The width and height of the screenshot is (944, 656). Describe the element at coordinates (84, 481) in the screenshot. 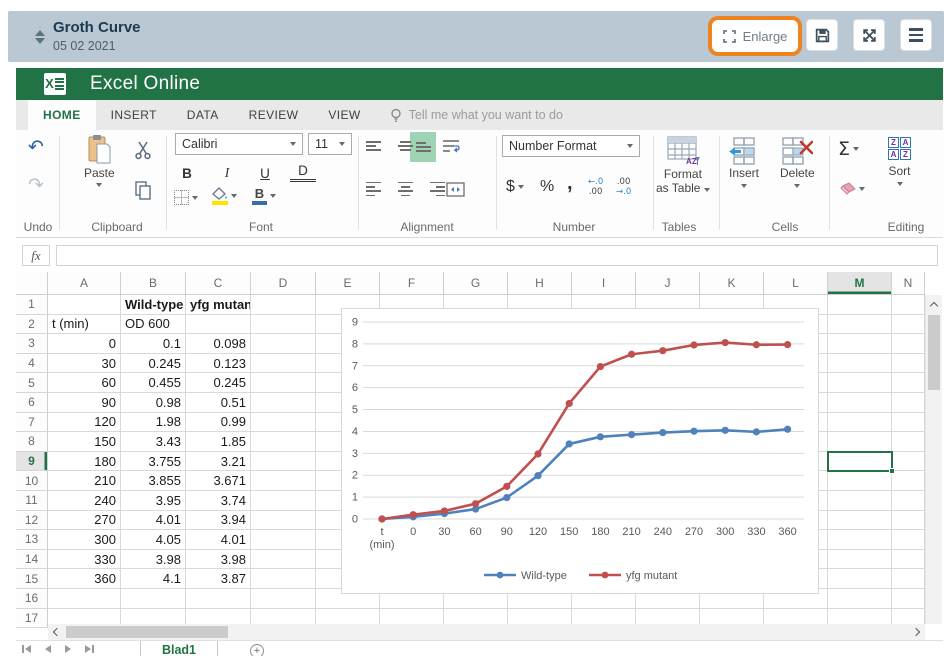

I see `cell-A10: 210` at that location.